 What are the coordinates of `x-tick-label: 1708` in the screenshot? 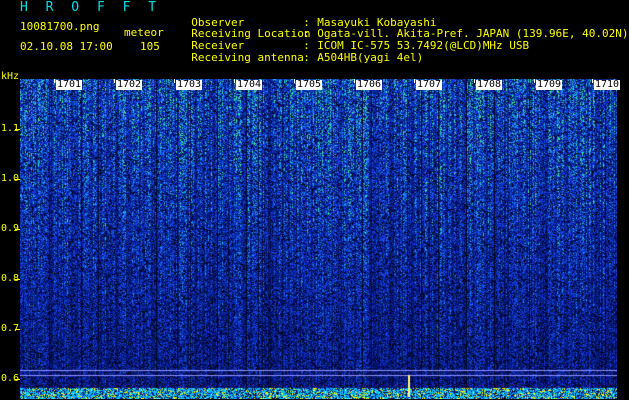 It's located at (489, 84).